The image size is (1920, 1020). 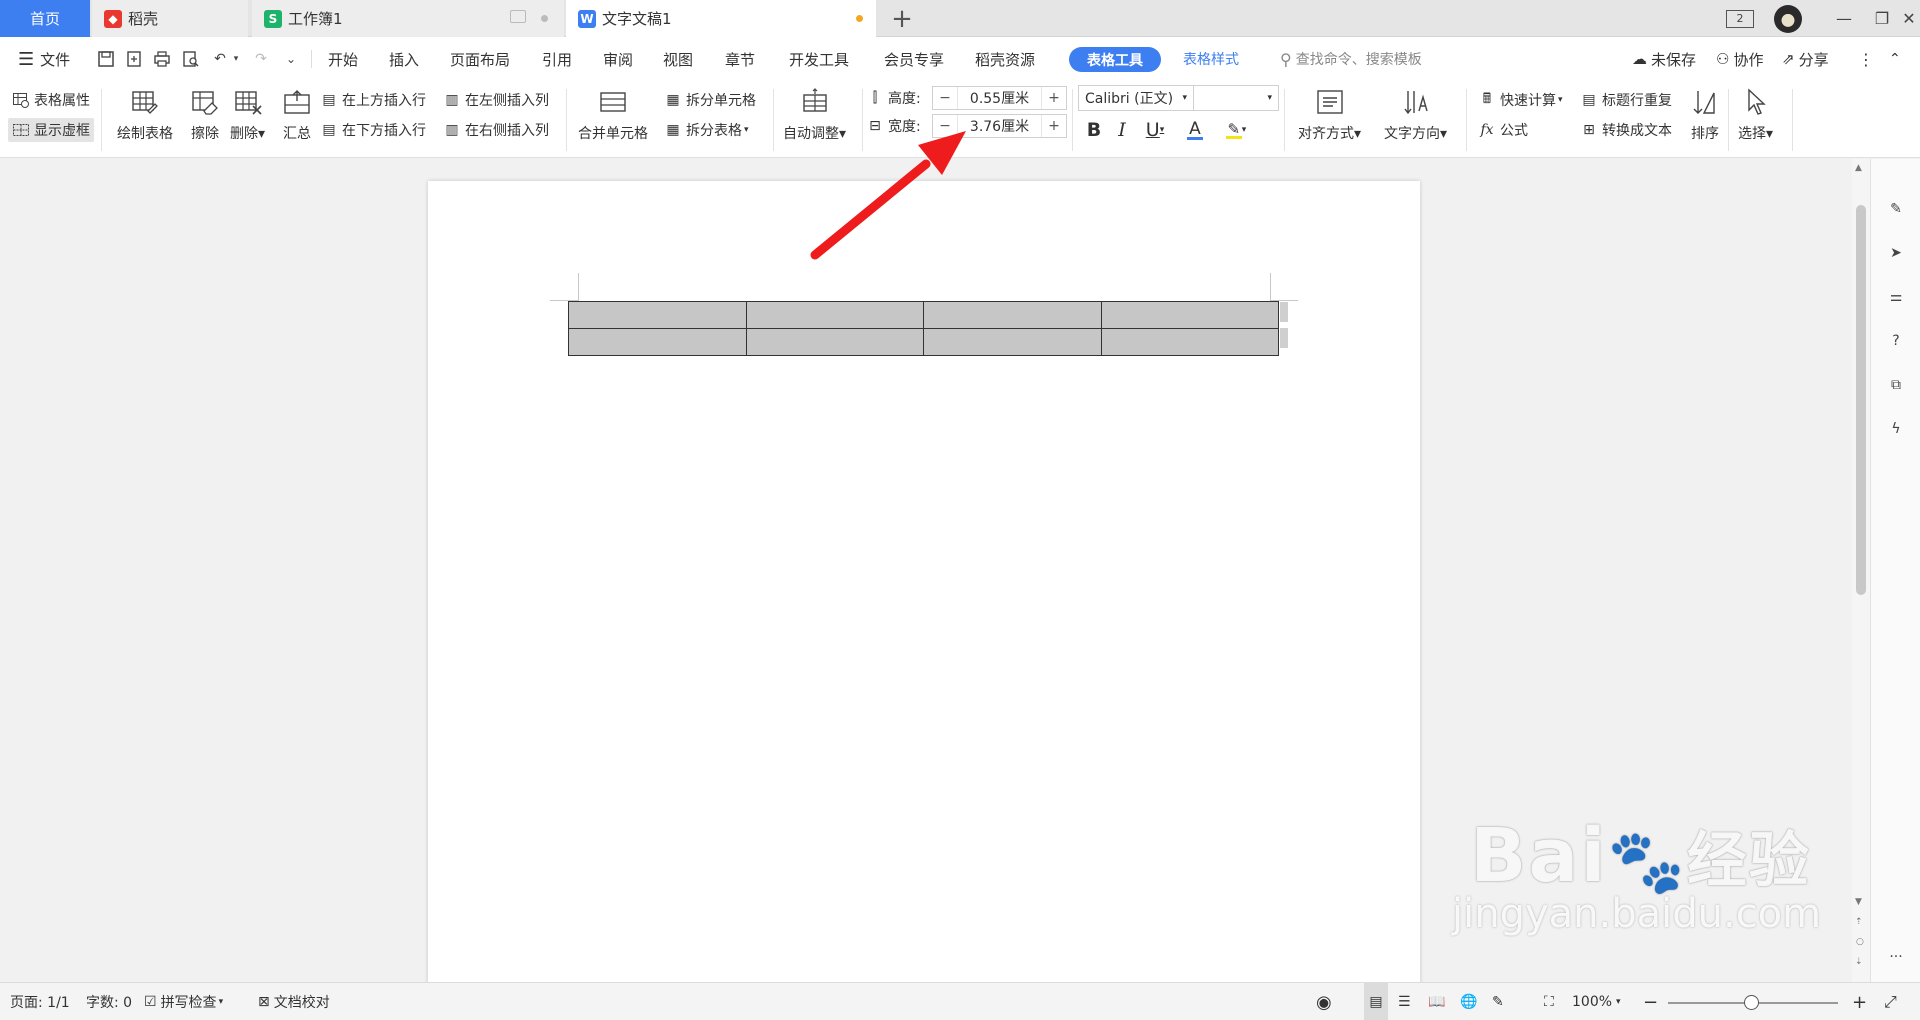 I want to click on zoom-in-icon: +, so click(x=1859, y=1001).